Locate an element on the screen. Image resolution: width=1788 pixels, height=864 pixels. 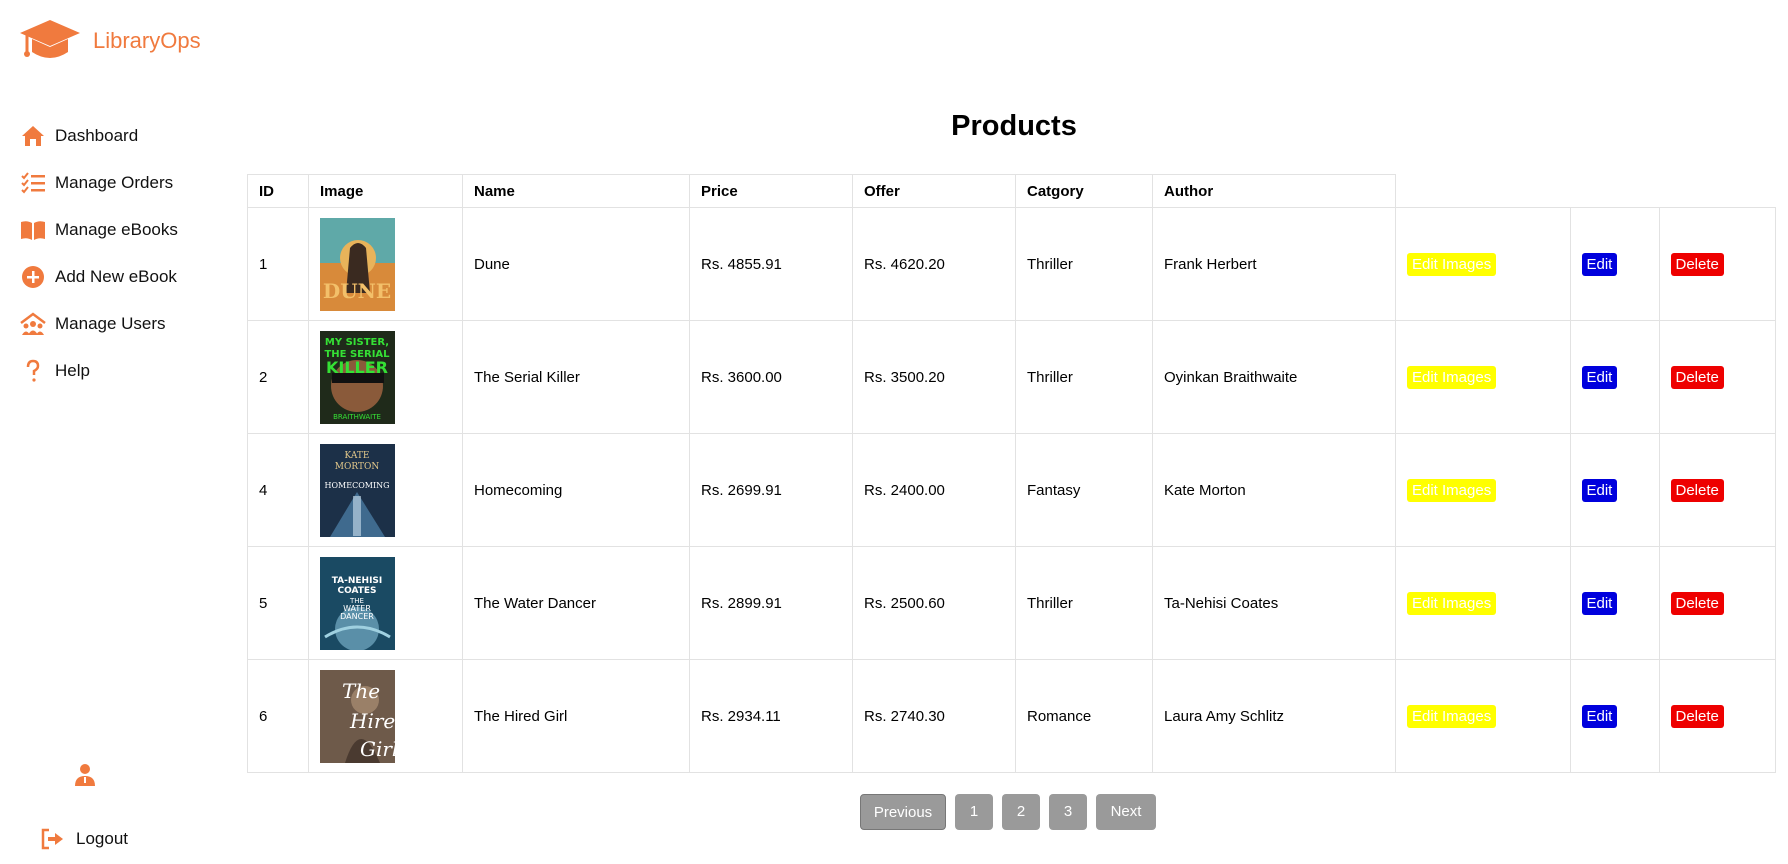
sidebar-item-manage-ebooks: Manage eBooks is located at coordinates (99, 229).